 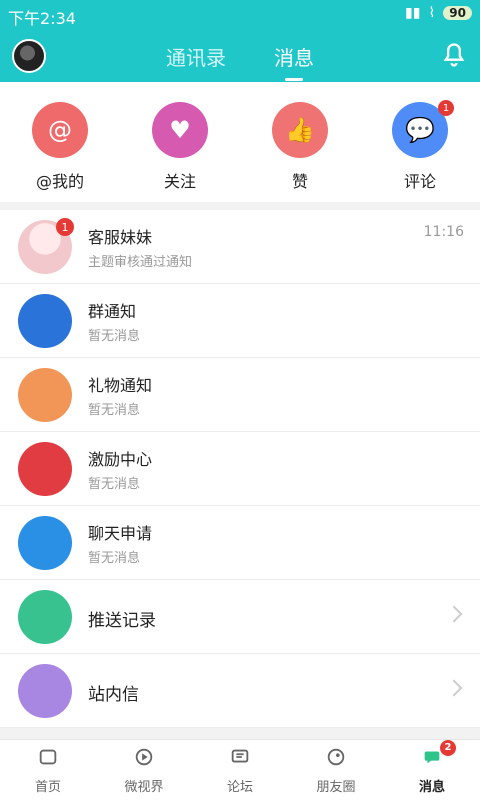 I want to click on broadcast-icon, so click(x=45, y=617).